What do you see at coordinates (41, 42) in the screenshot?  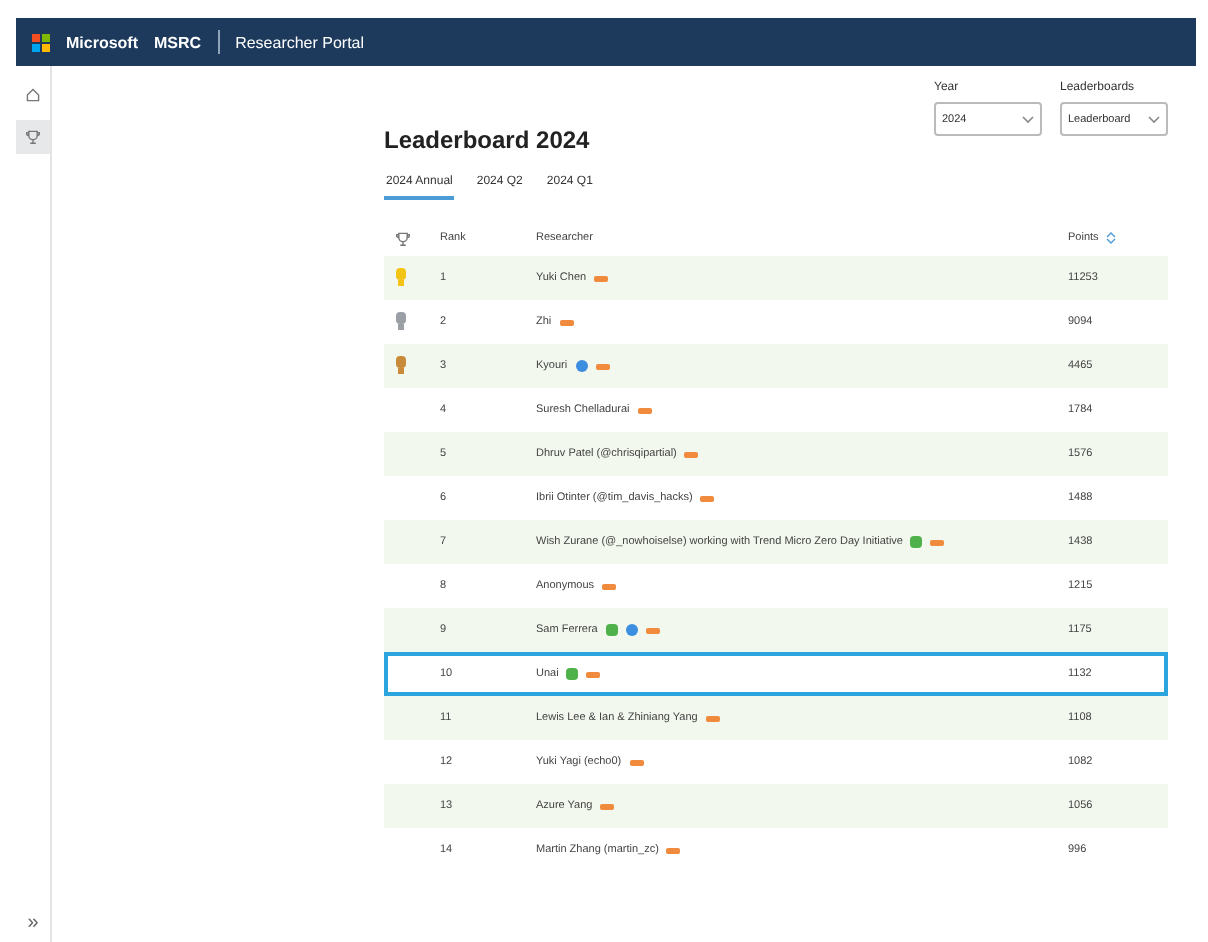 I see `logo-icon` at bounding box center [41, 42].